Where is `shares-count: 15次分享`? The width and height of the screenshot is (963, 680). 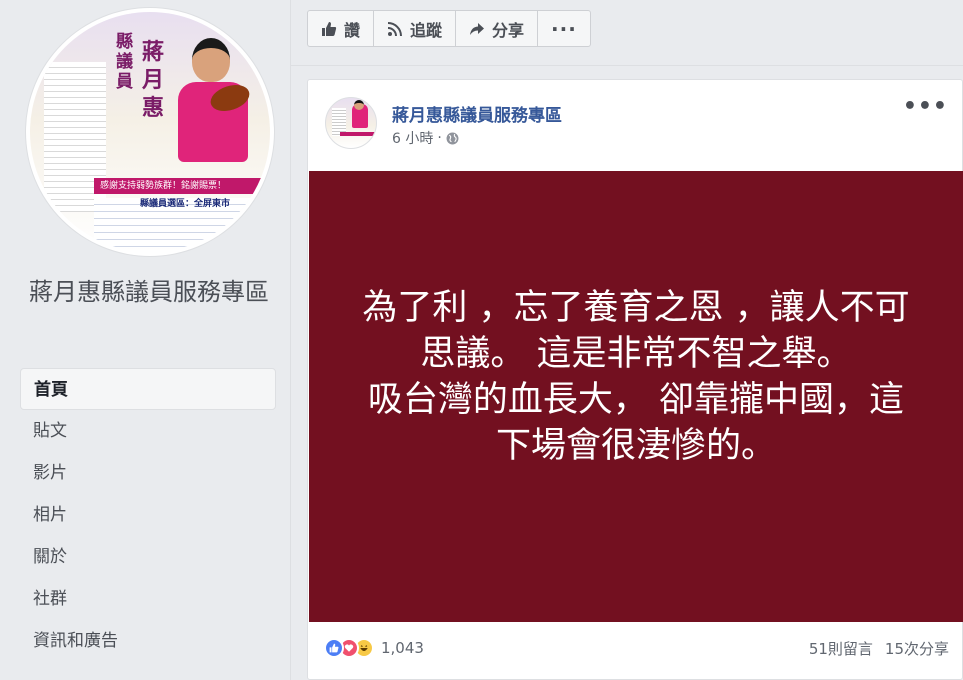 shares-count: 15次分享 is located at coordinates (917, 648).